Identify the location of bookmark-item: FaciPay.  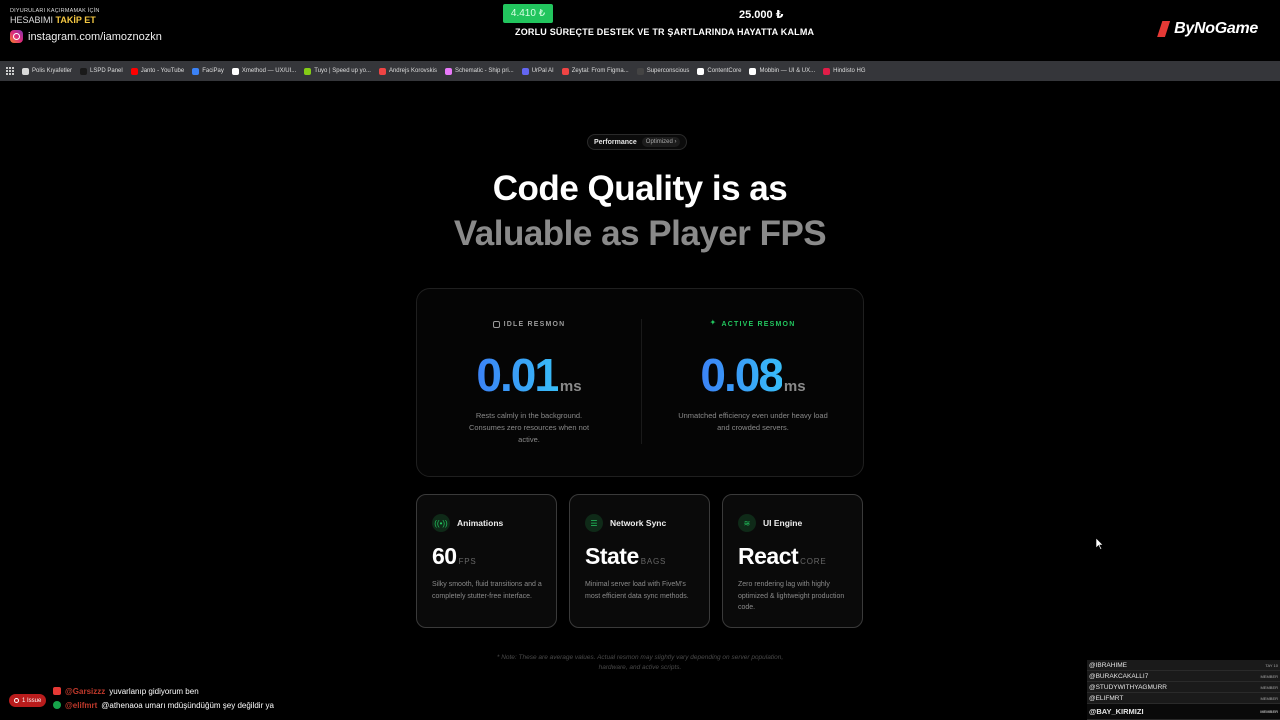
(208, 71).